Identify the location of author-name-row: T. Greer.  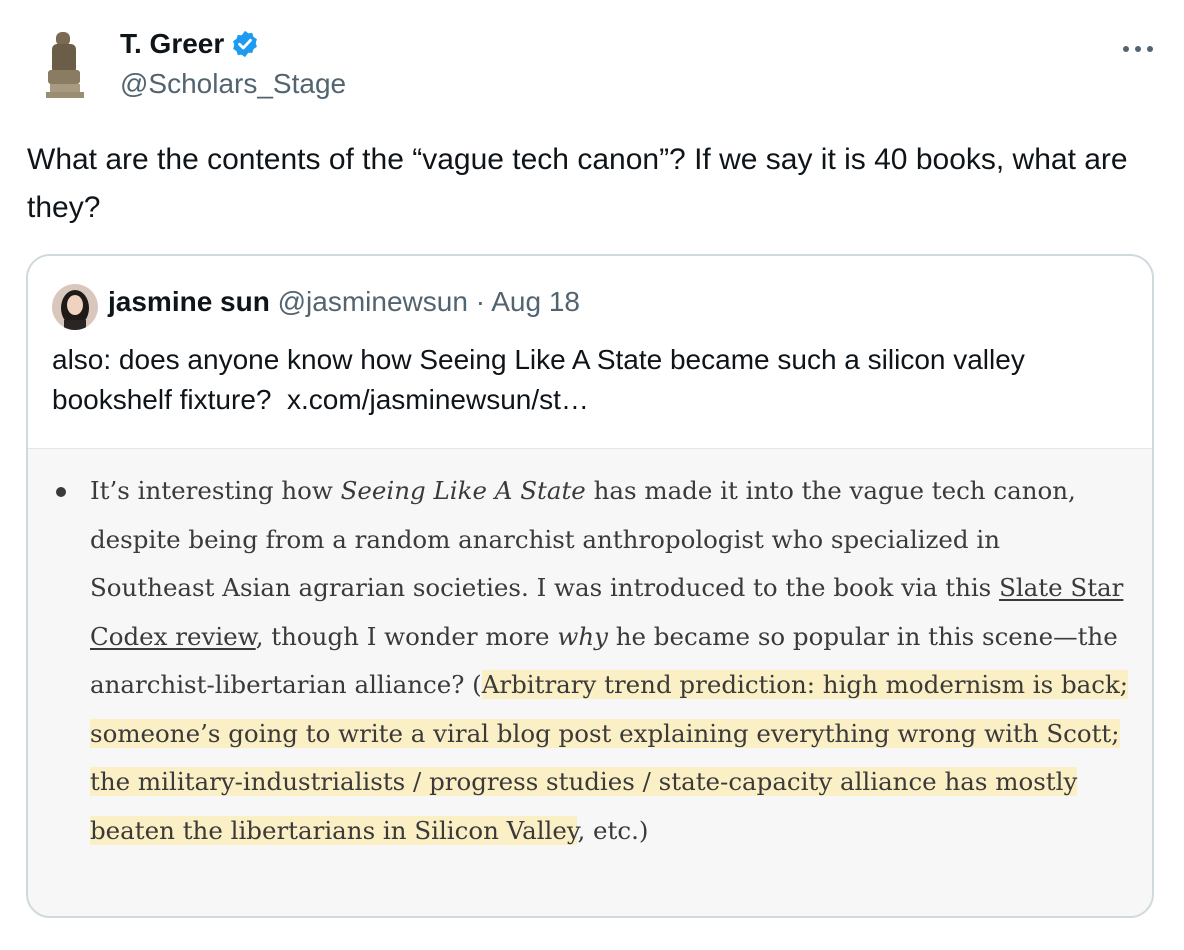
(190, 44).